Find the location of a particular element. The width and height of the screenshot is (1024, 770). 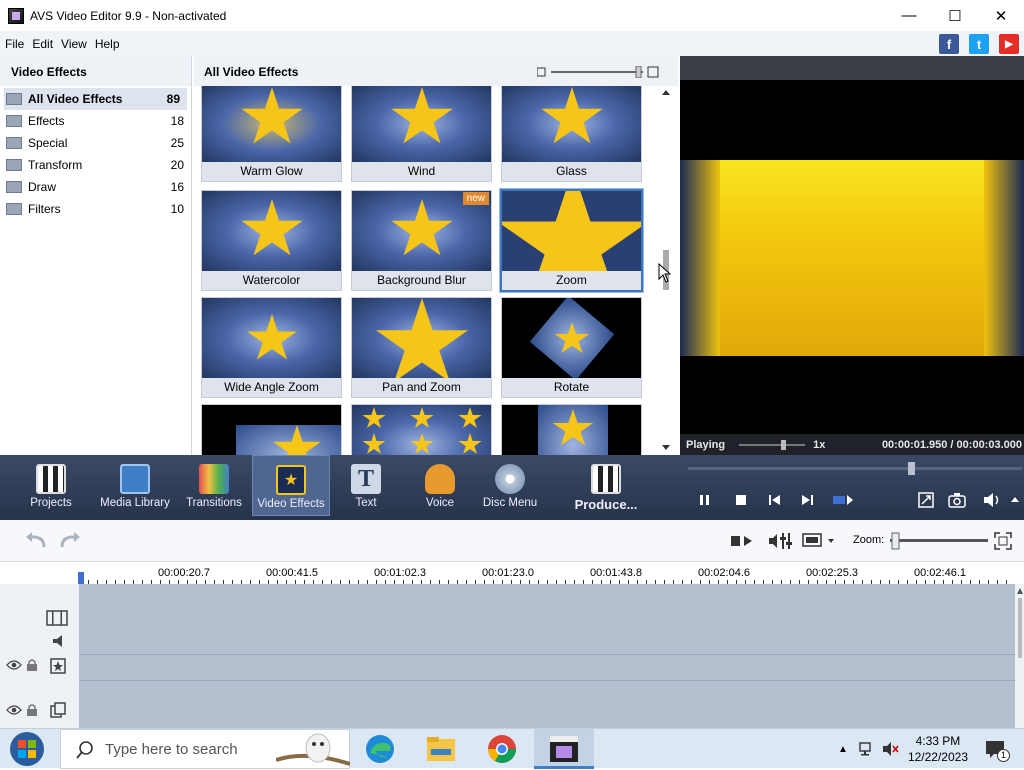

grid-title: All Video Effects is located at coordinates (436, 71).